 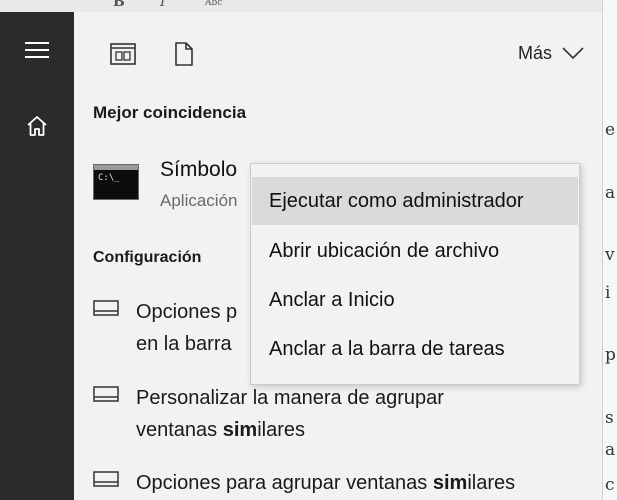 What do you see at coordinates (116, 182) in the screenshot?
I see `command-prompt-icon: C:\_` at bounding box center [116, 182].